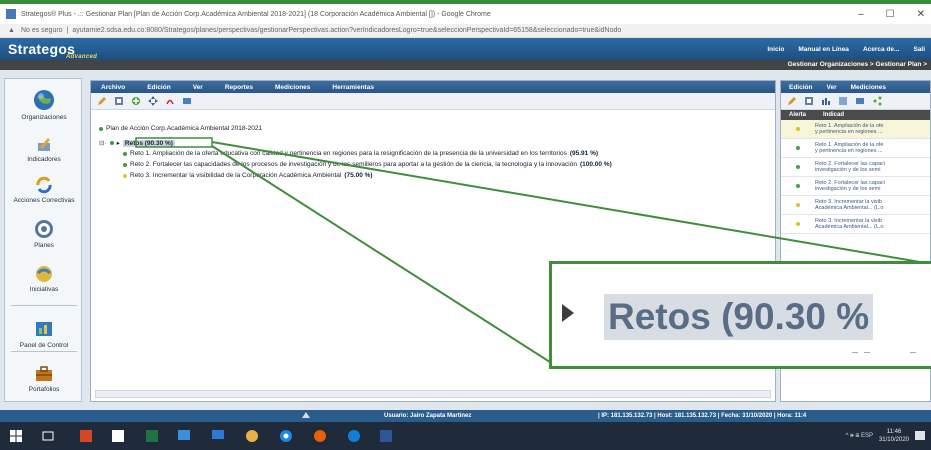 The image size is (931, 450). I want to click on top-navigation: Inicio Manual en Línea Acerca de... Sali, so click(846, 49).